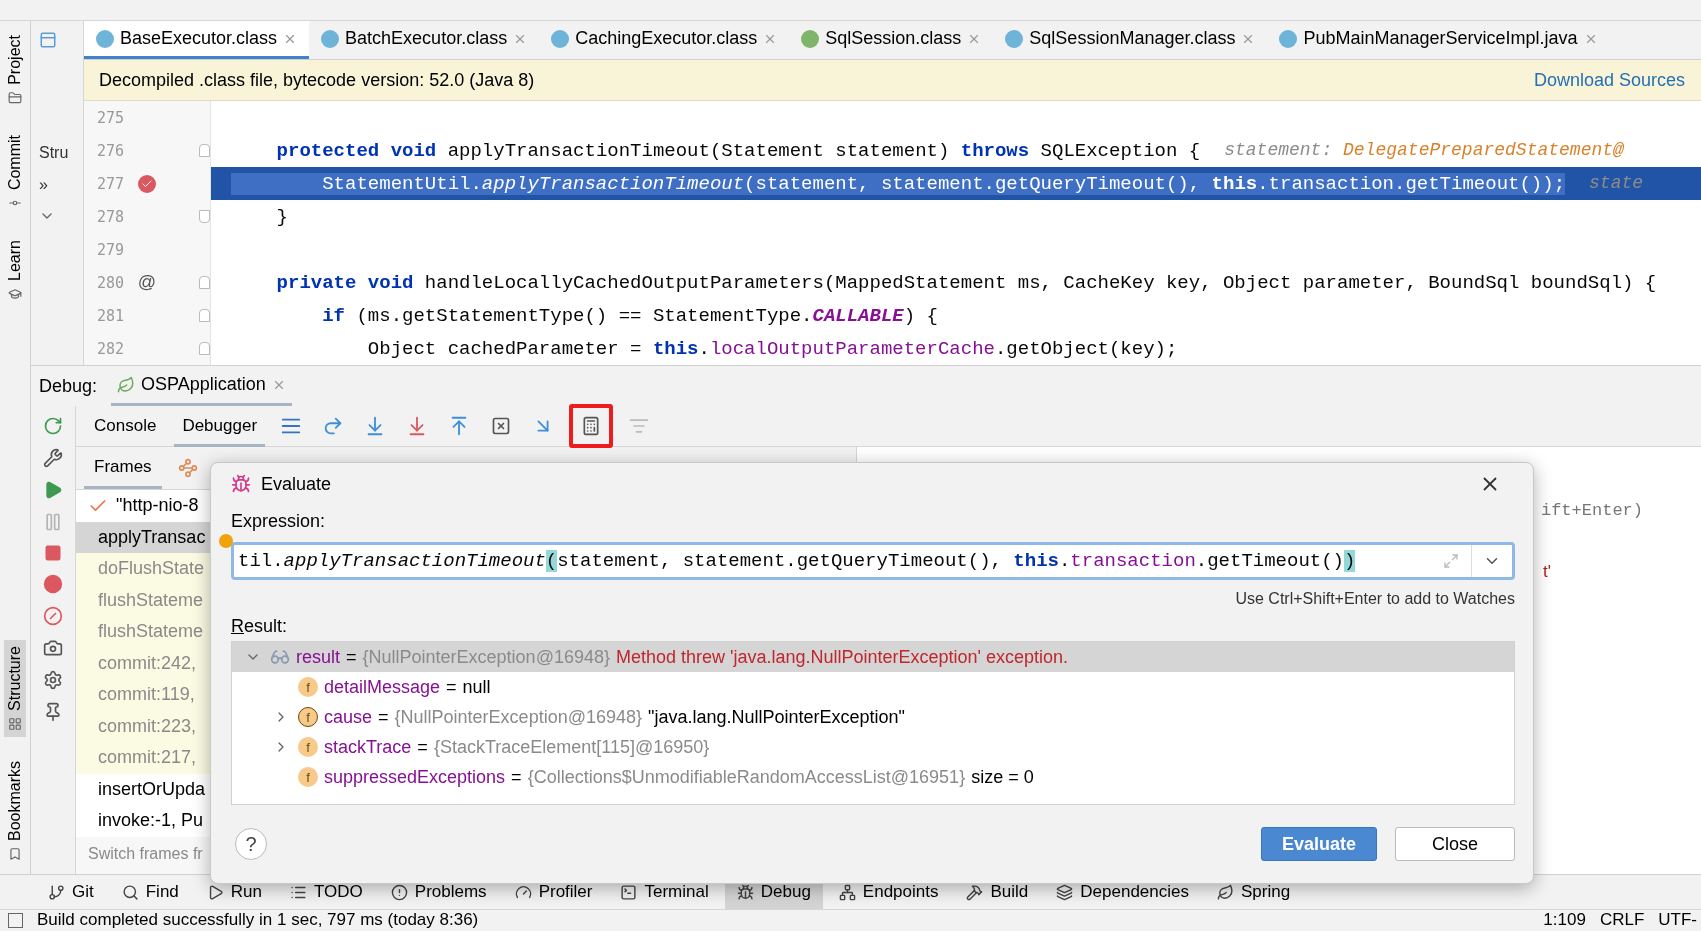 The width and height of the screenshot is (1701, 931). I want to click on line-number: 282, so click(109, 348).